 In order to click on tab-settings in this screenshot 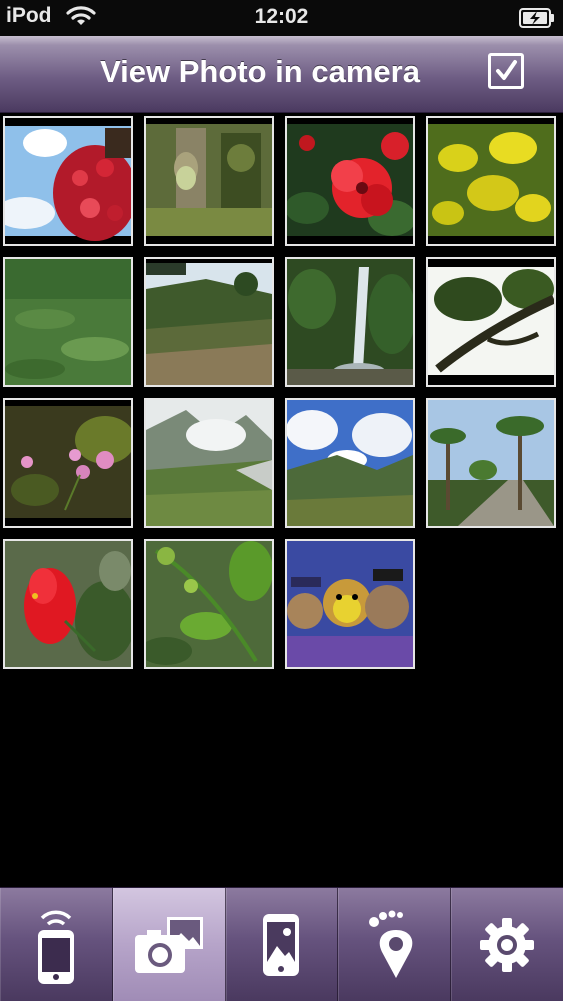, I will do `click(507, 944)`.